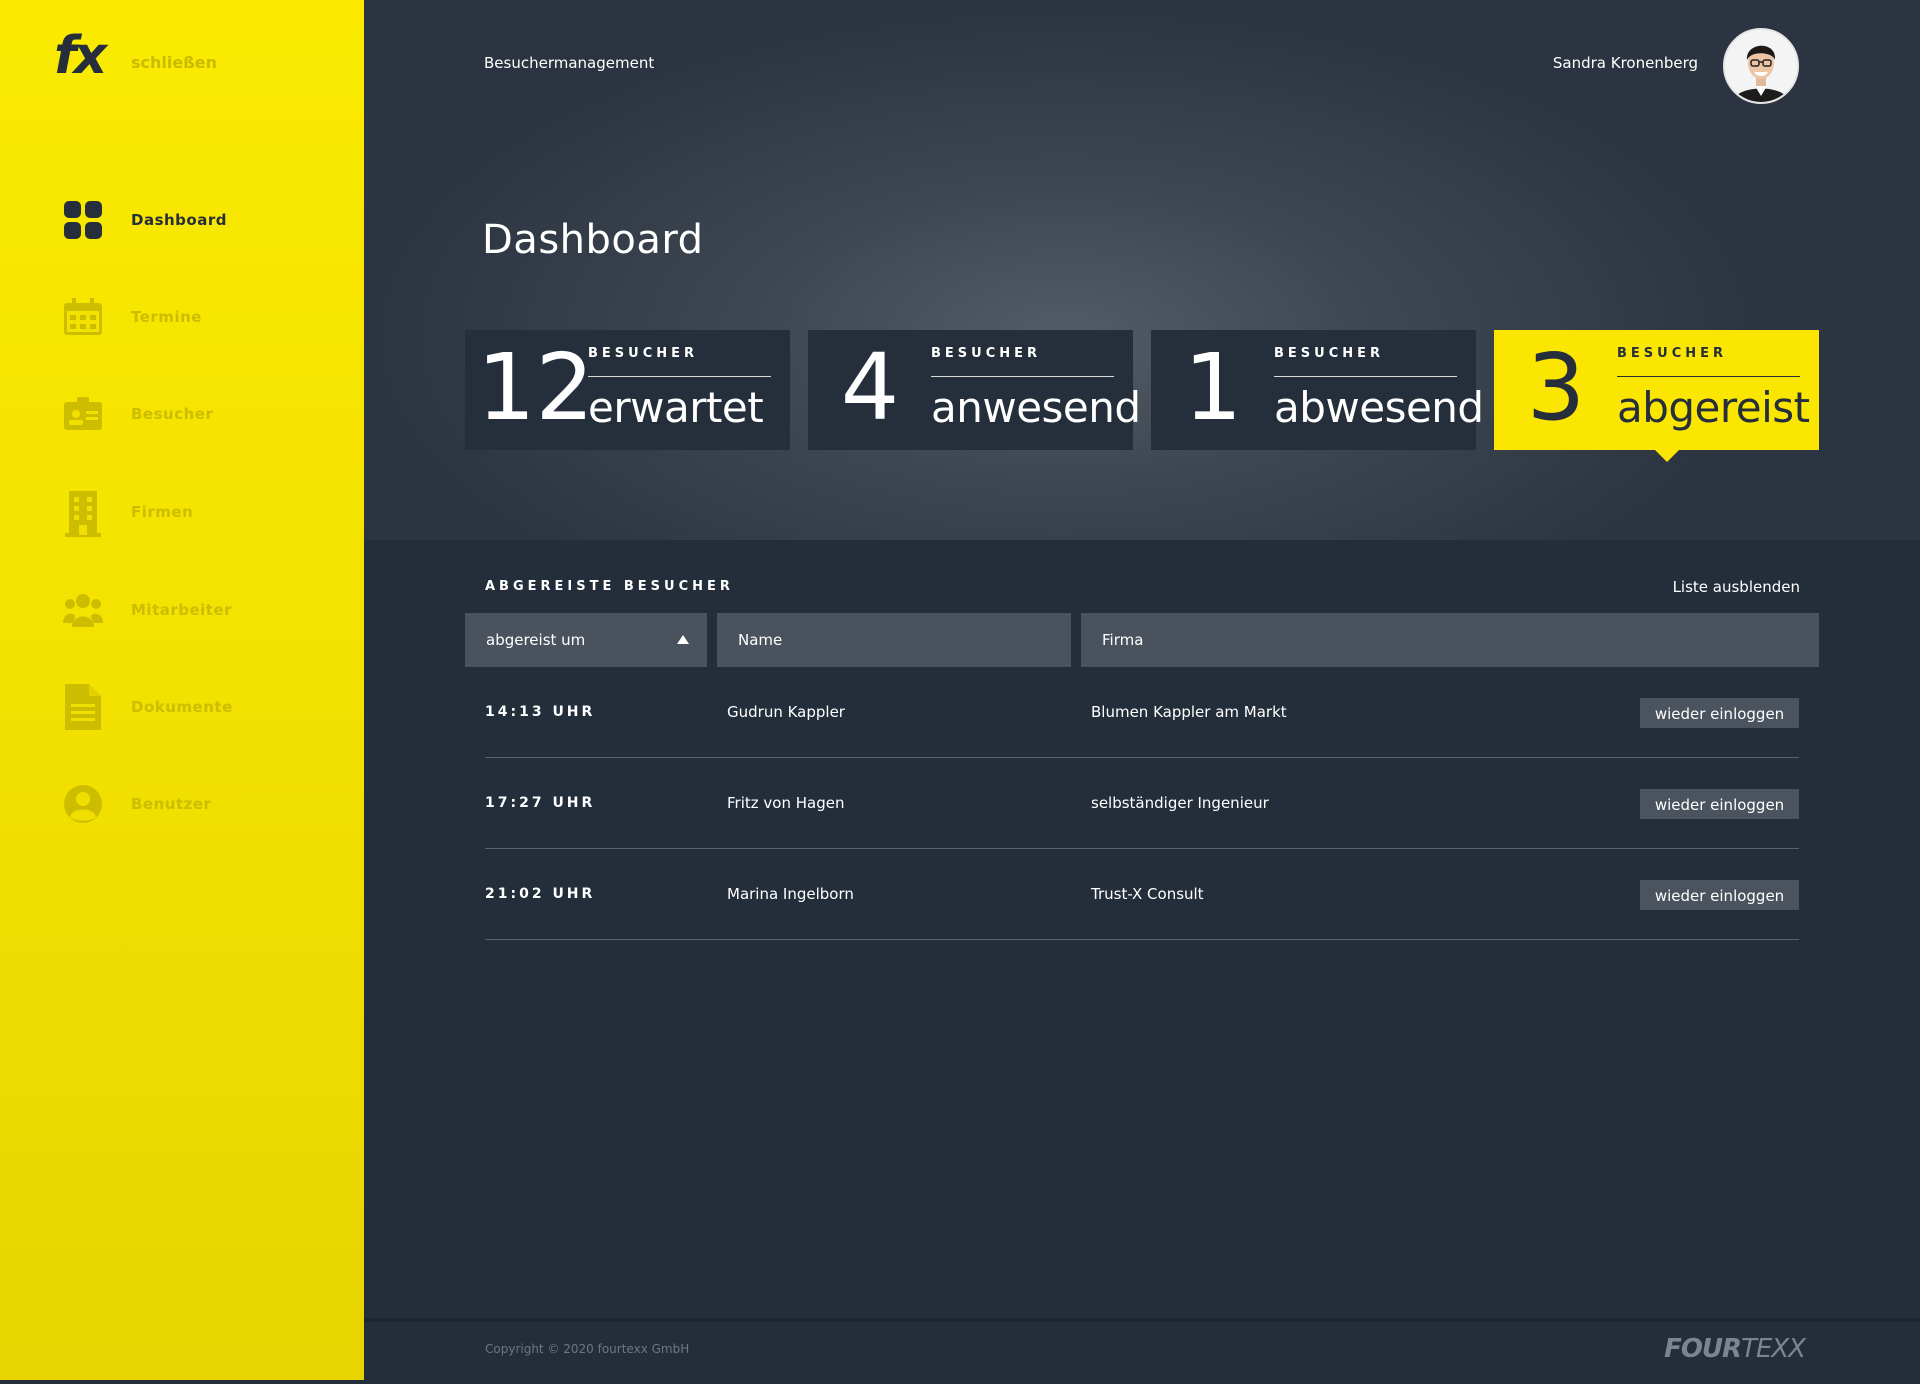 The height and width of the screenshot is (1384, 1920). I want to click on visitor-badge-icon, so click(83, 414).